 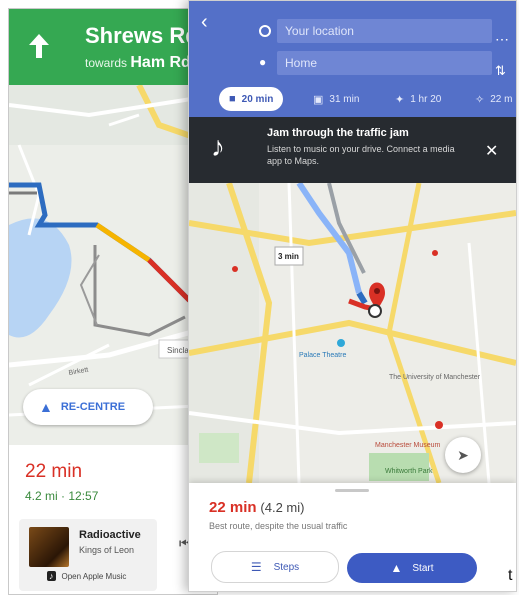 I want to click on banner-title: Jam through the traffic jam, so click(x=338, y=133).